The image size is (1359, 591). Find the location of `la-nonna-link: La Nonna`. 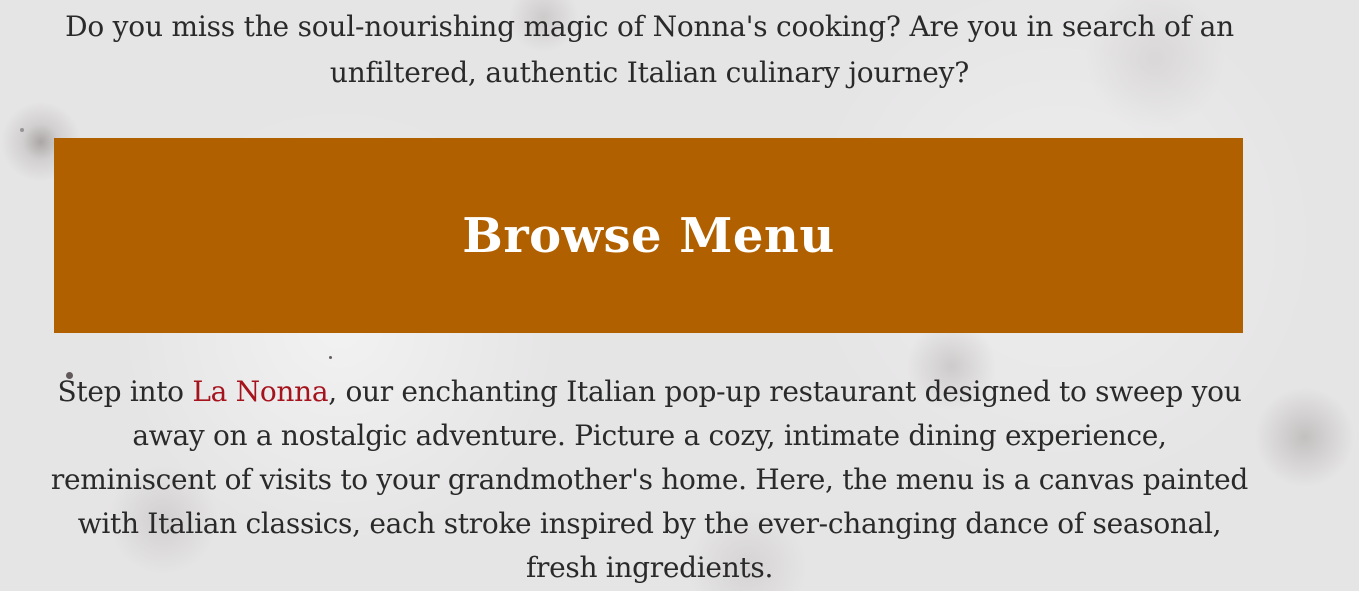

la-nonna-link: La Nonna is located at coordinates (260, 391).